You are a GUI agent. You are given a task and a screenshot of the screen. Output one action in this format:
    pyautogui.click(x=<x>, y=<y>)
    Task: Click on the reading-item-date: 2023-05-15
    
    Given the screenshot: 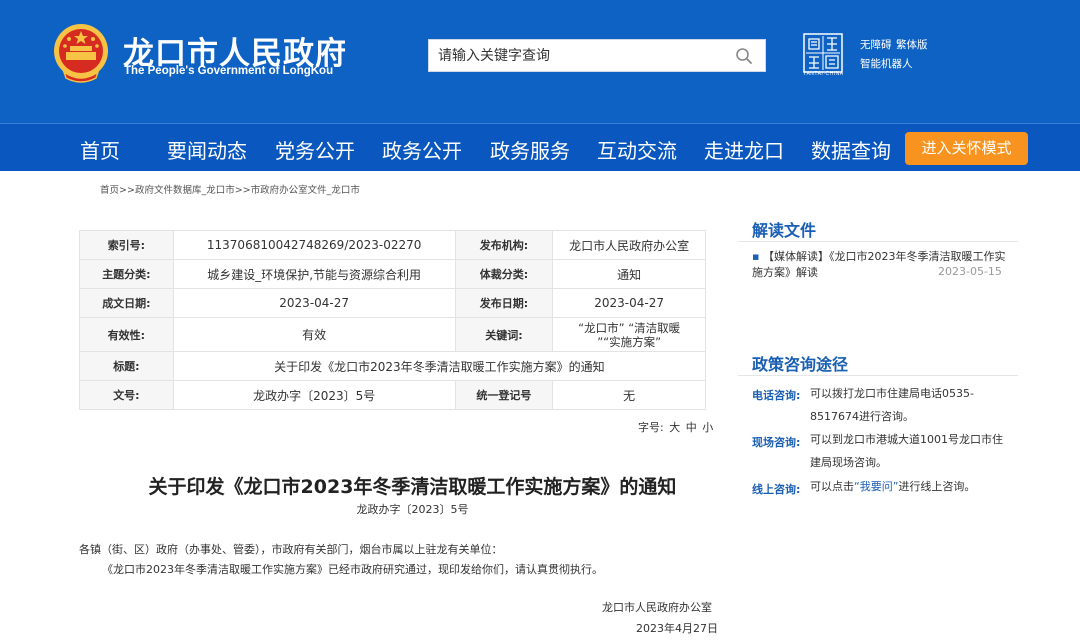 What is the action you would take?
    pyautogui.click(x=970, y=271)
    